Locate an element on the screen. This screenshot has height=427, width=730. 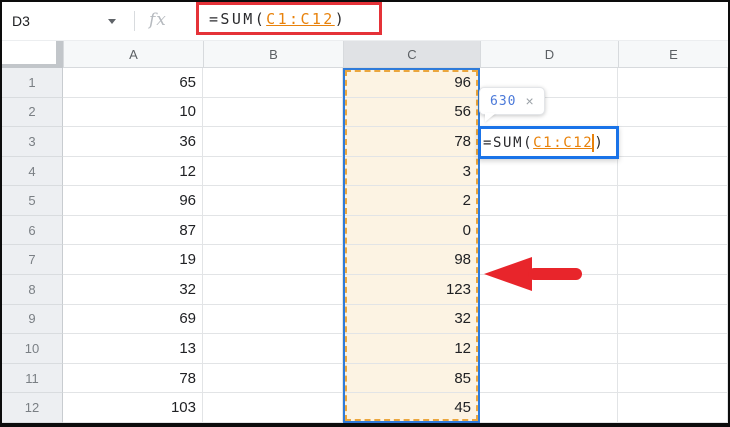
cell-B5 is located at coordinates (273, 201).